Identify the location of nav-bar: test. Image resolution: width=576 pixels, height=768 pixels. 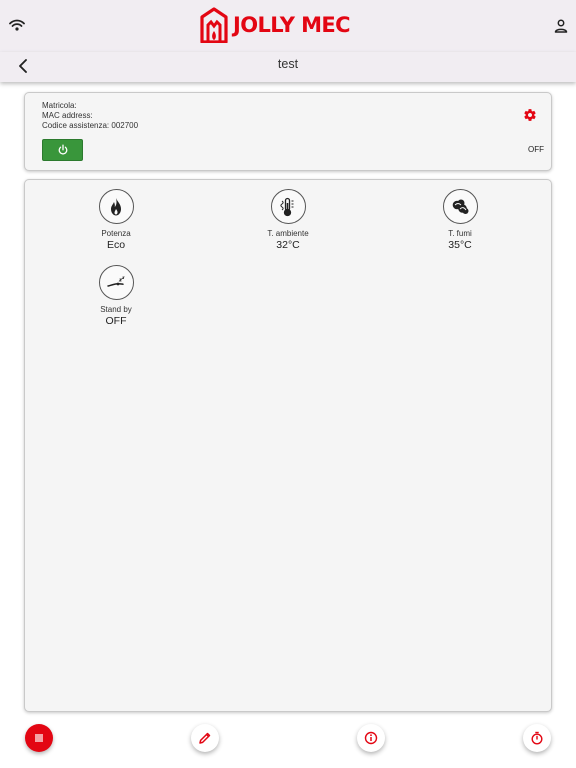
(288, 67).